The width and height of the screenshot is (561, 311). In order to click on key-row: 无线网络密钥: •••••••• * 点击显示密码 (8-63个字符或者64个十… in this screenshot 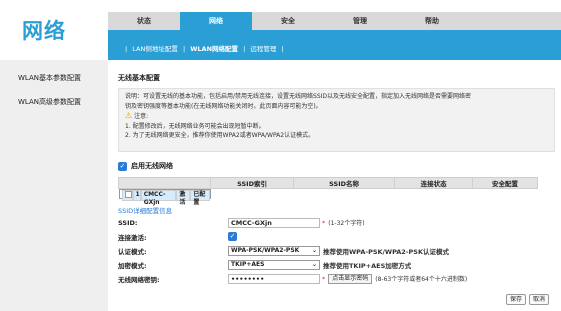, I will do `click(336, 278)`.